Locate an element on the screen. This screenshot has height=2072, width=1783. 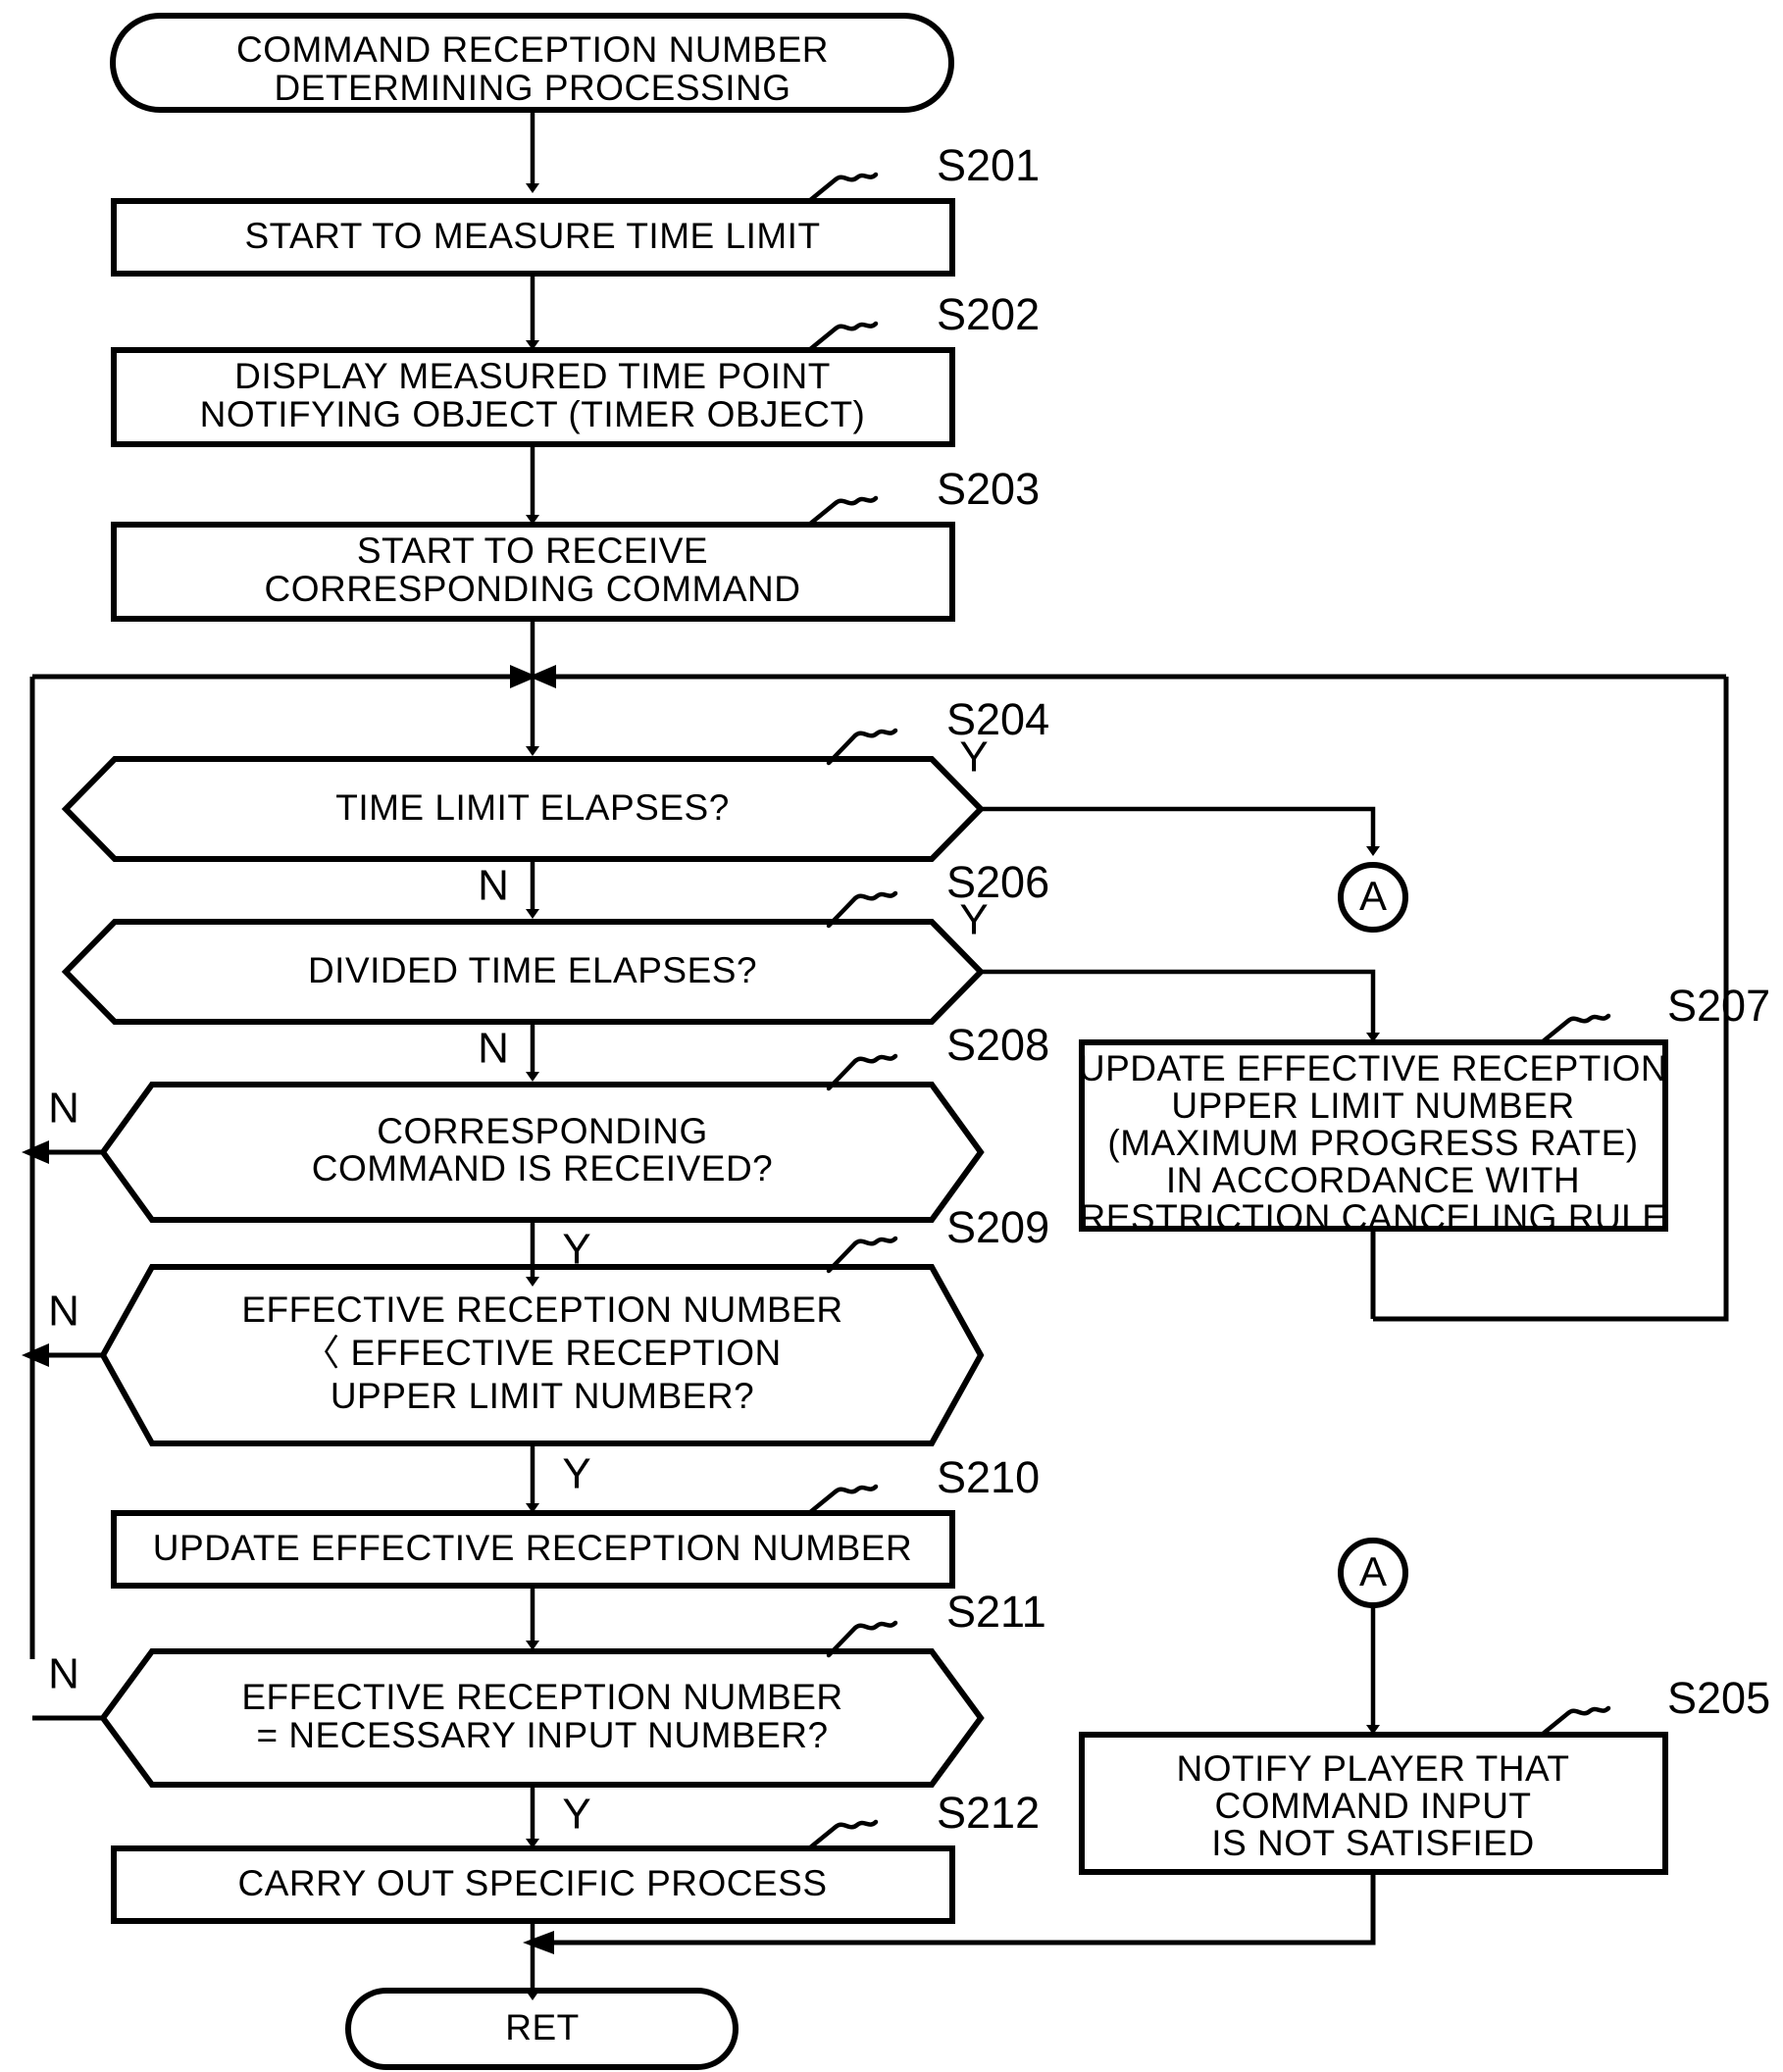
s203-line1: START TO RECEIVE is located at coordinates (532, 551).